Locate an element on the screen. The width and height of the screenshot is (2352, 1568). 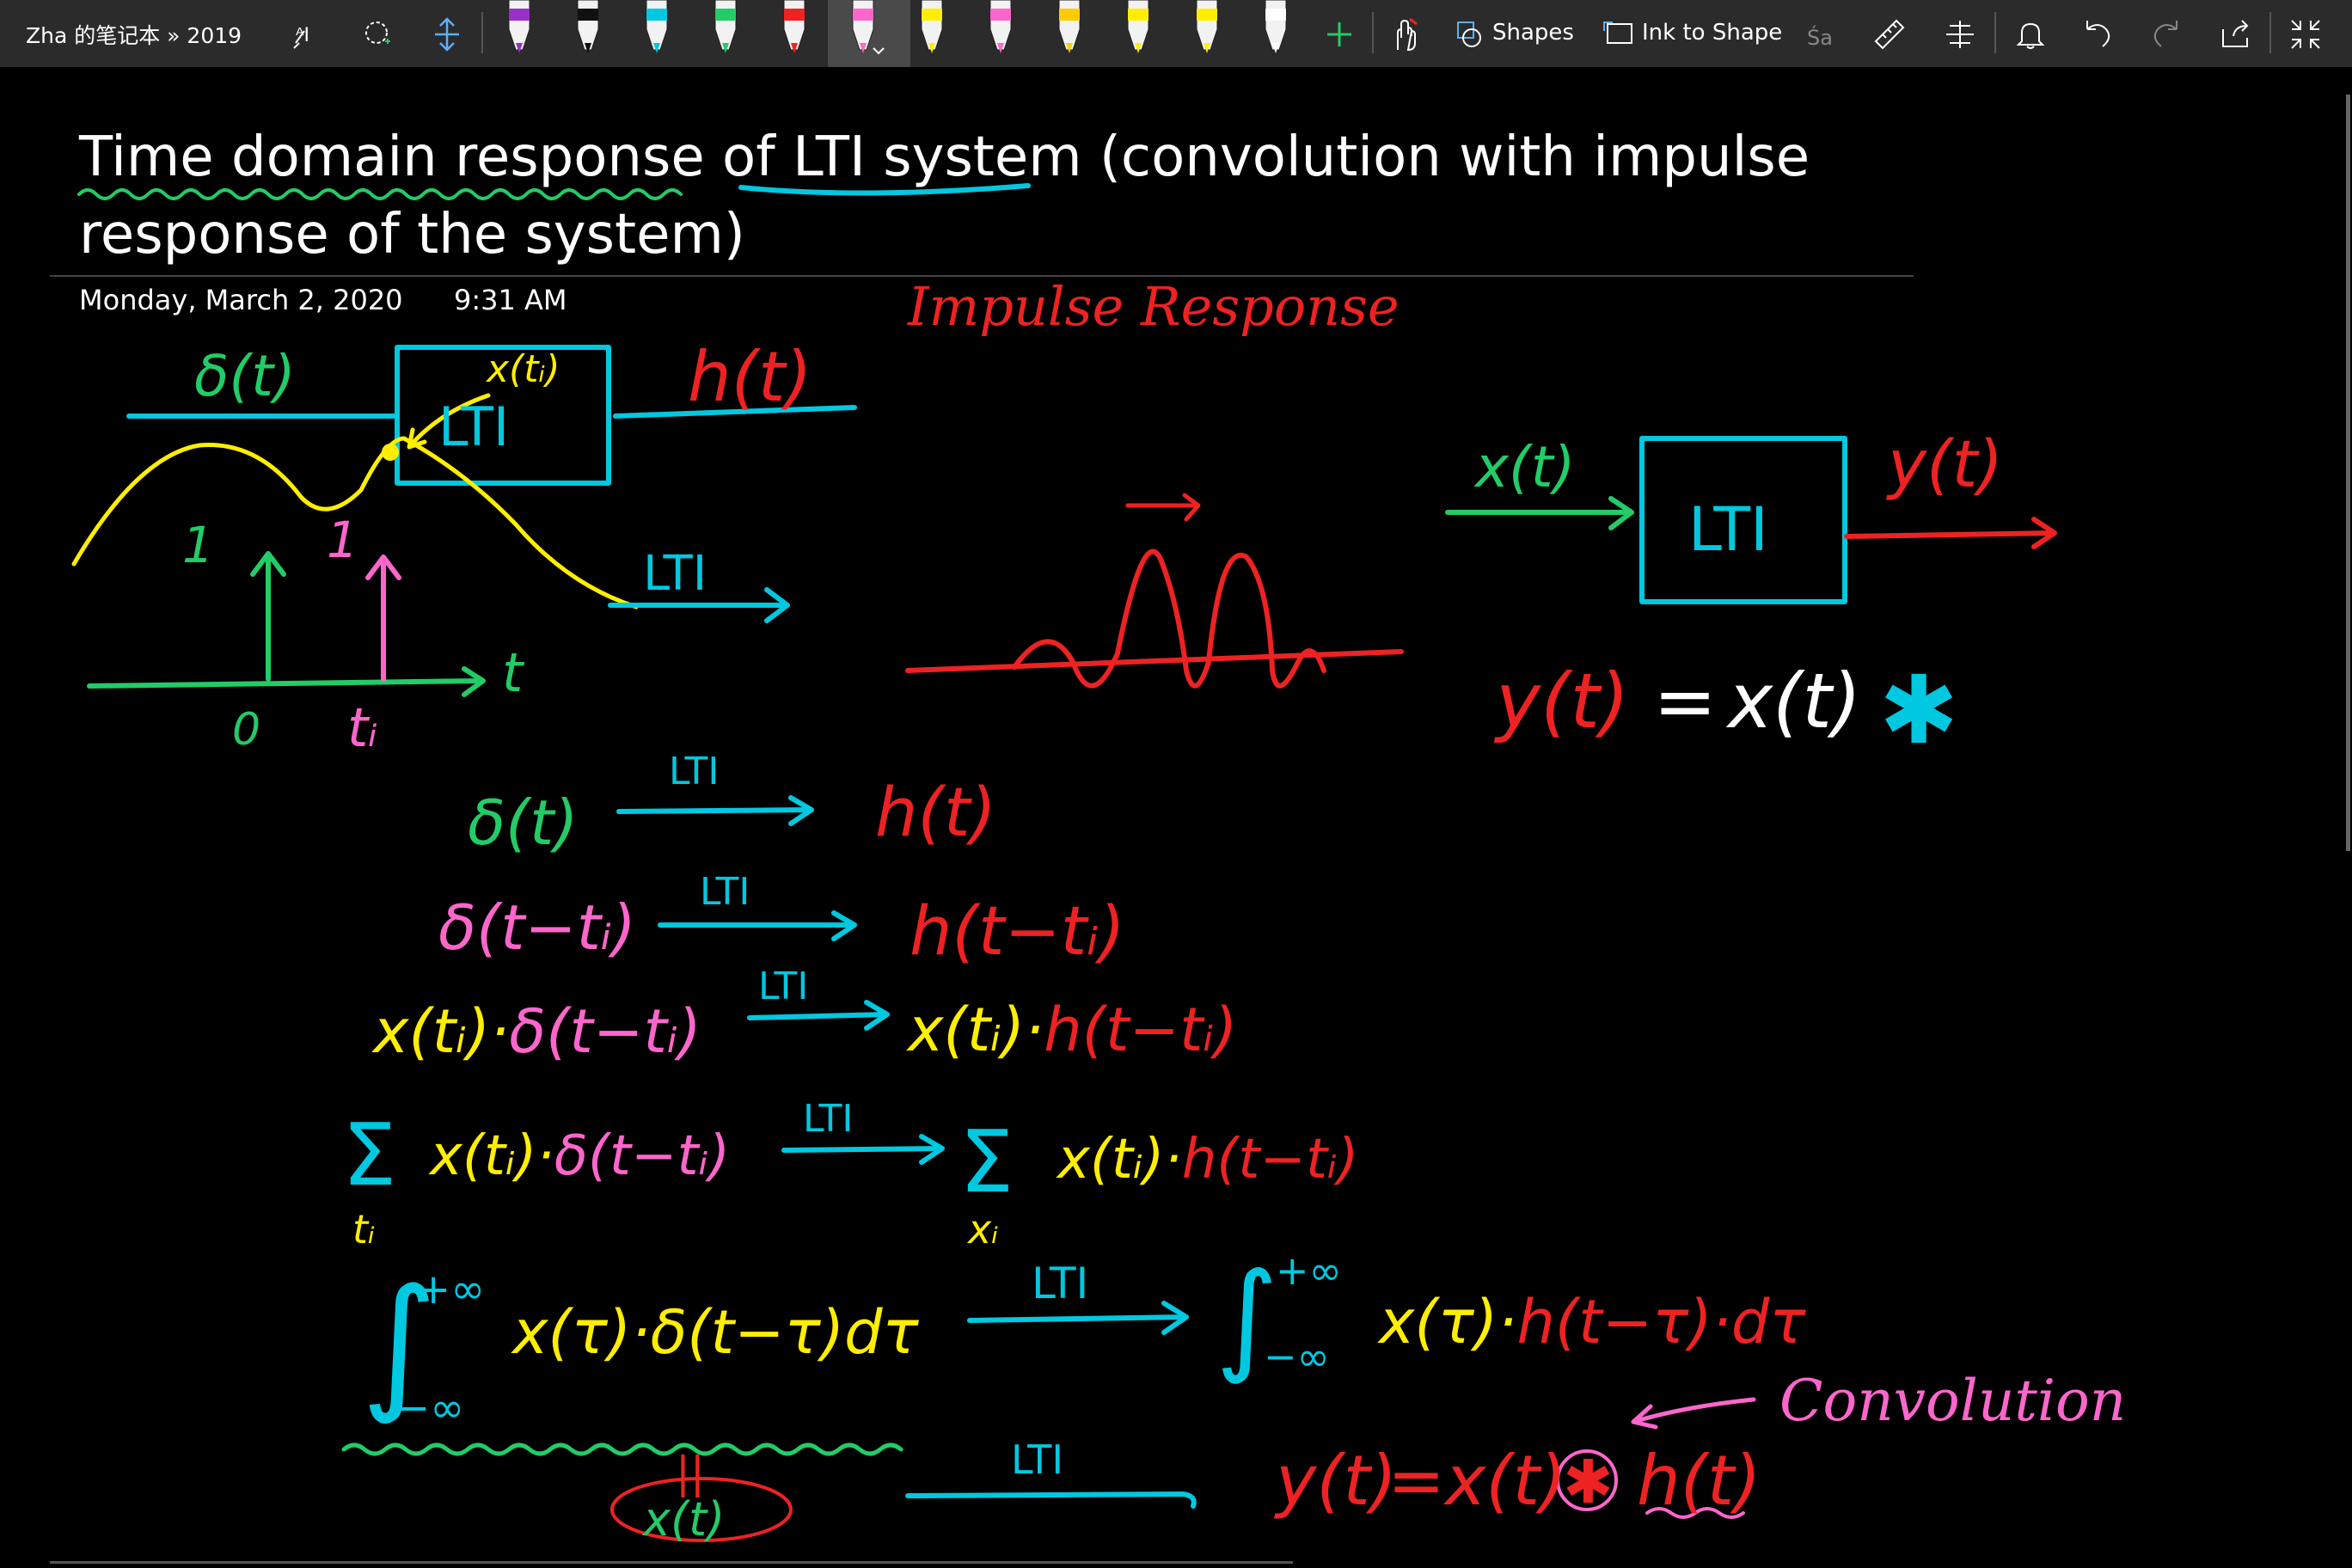
sample-dot is located at coordinates (390, 452).